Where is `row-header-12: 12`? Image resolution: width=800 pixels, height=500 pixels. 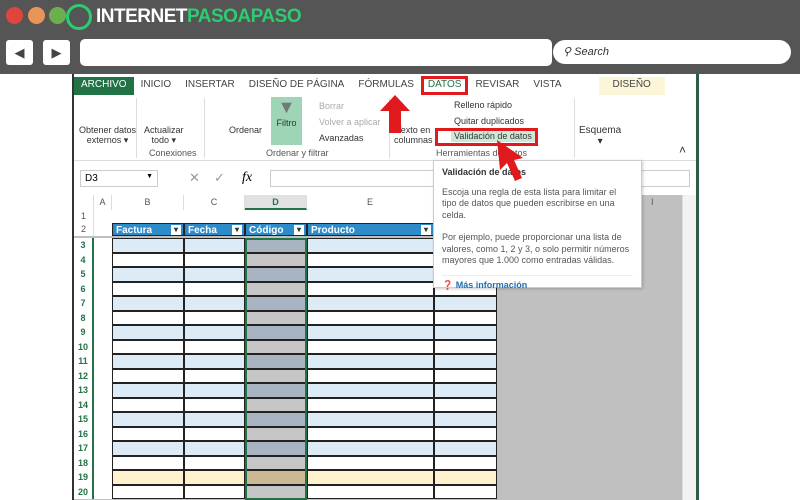
row-header-12: 12 is located at coordinates (84, 375).